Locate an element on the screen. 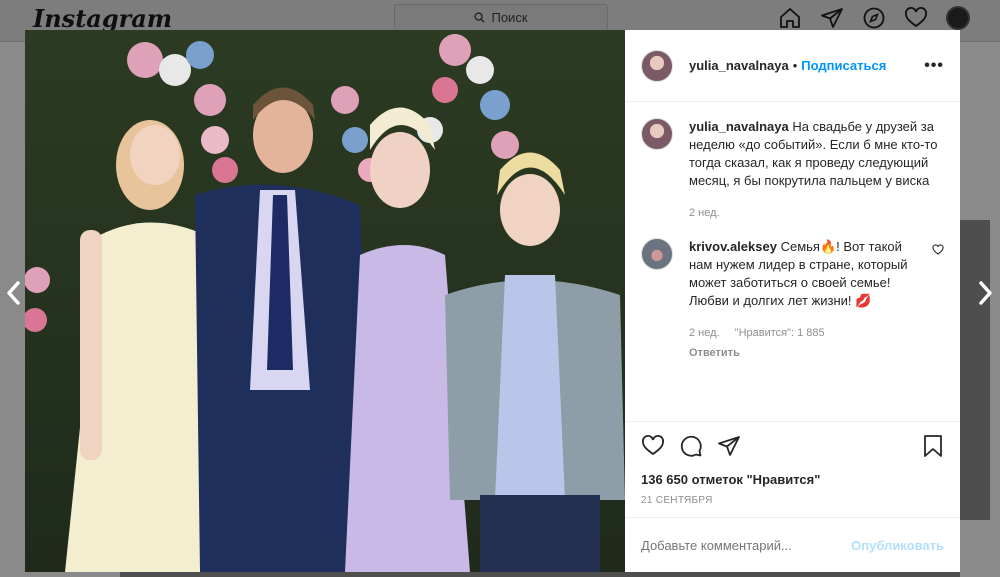 This screenshot has height=577, width=1000. comment-time: 2 нед. is located at coordinates (704, 333).